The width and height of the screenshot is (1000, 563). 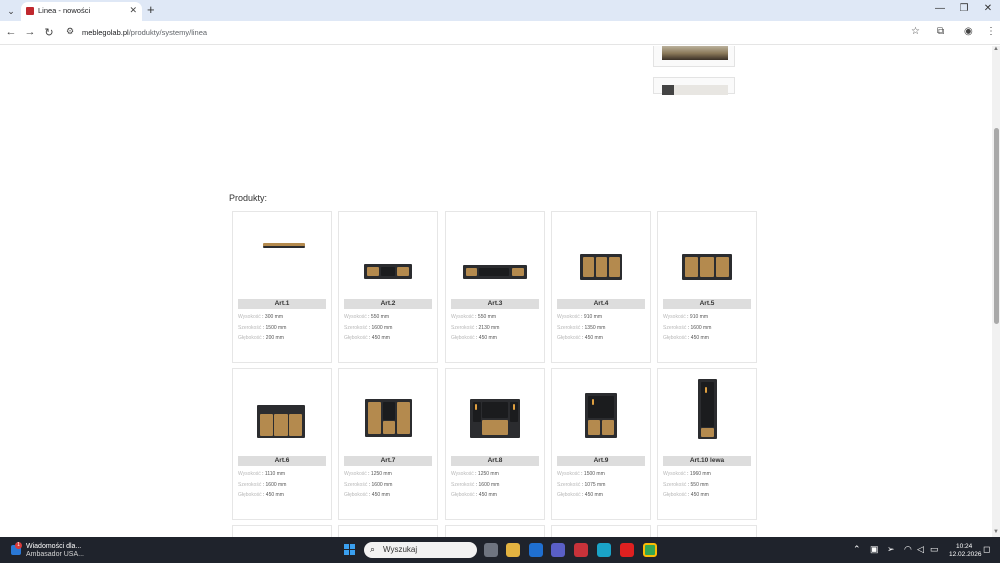 I want to click on taskbar-search: ⌕ Wyszukaj, so click(x=420, y=550).